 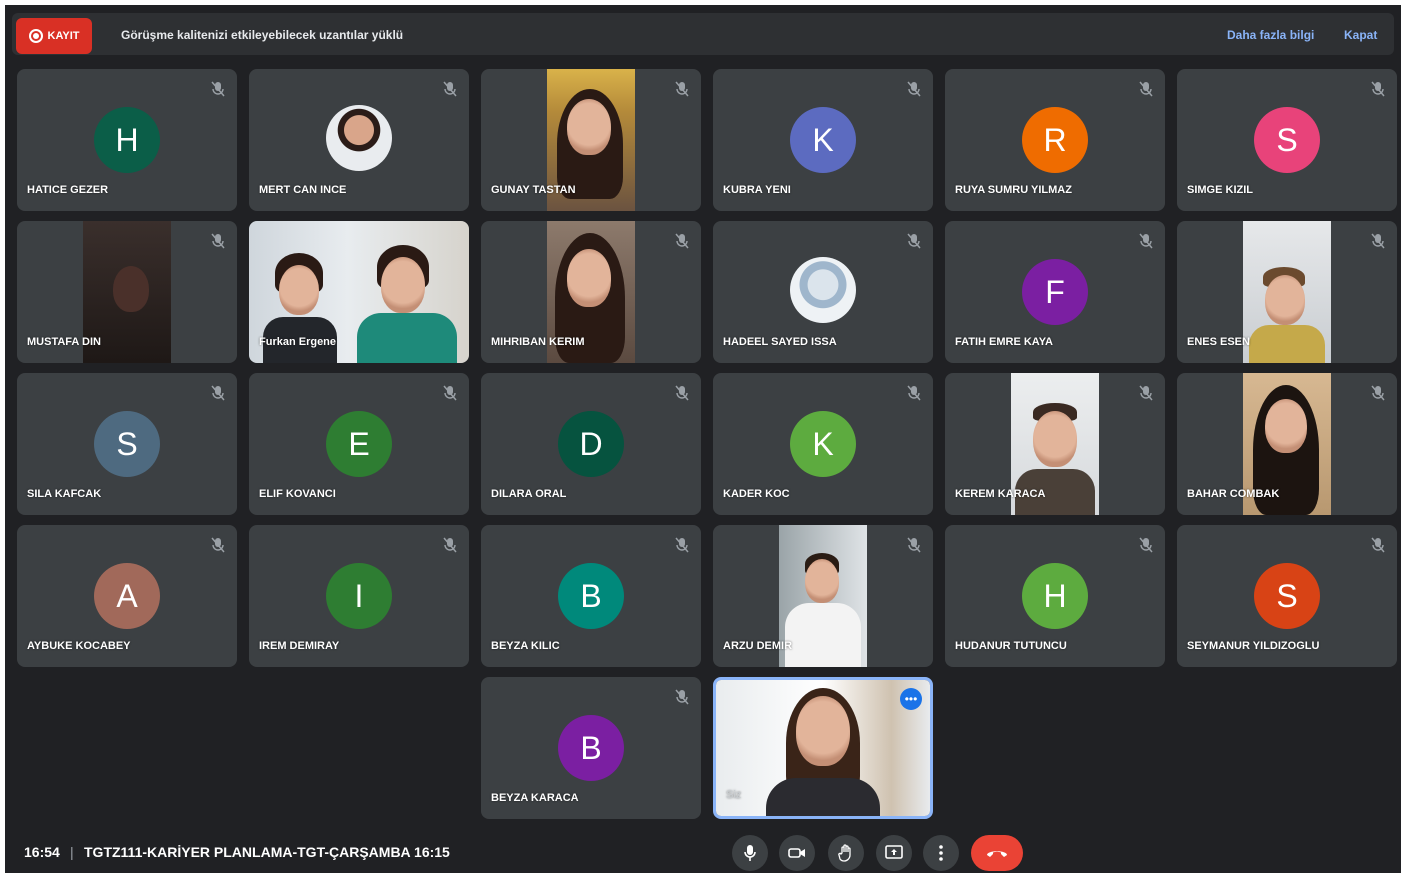 I want to click on participant-name: RUYA SUMRU YILMAZ, so click(x=1013, y=190).